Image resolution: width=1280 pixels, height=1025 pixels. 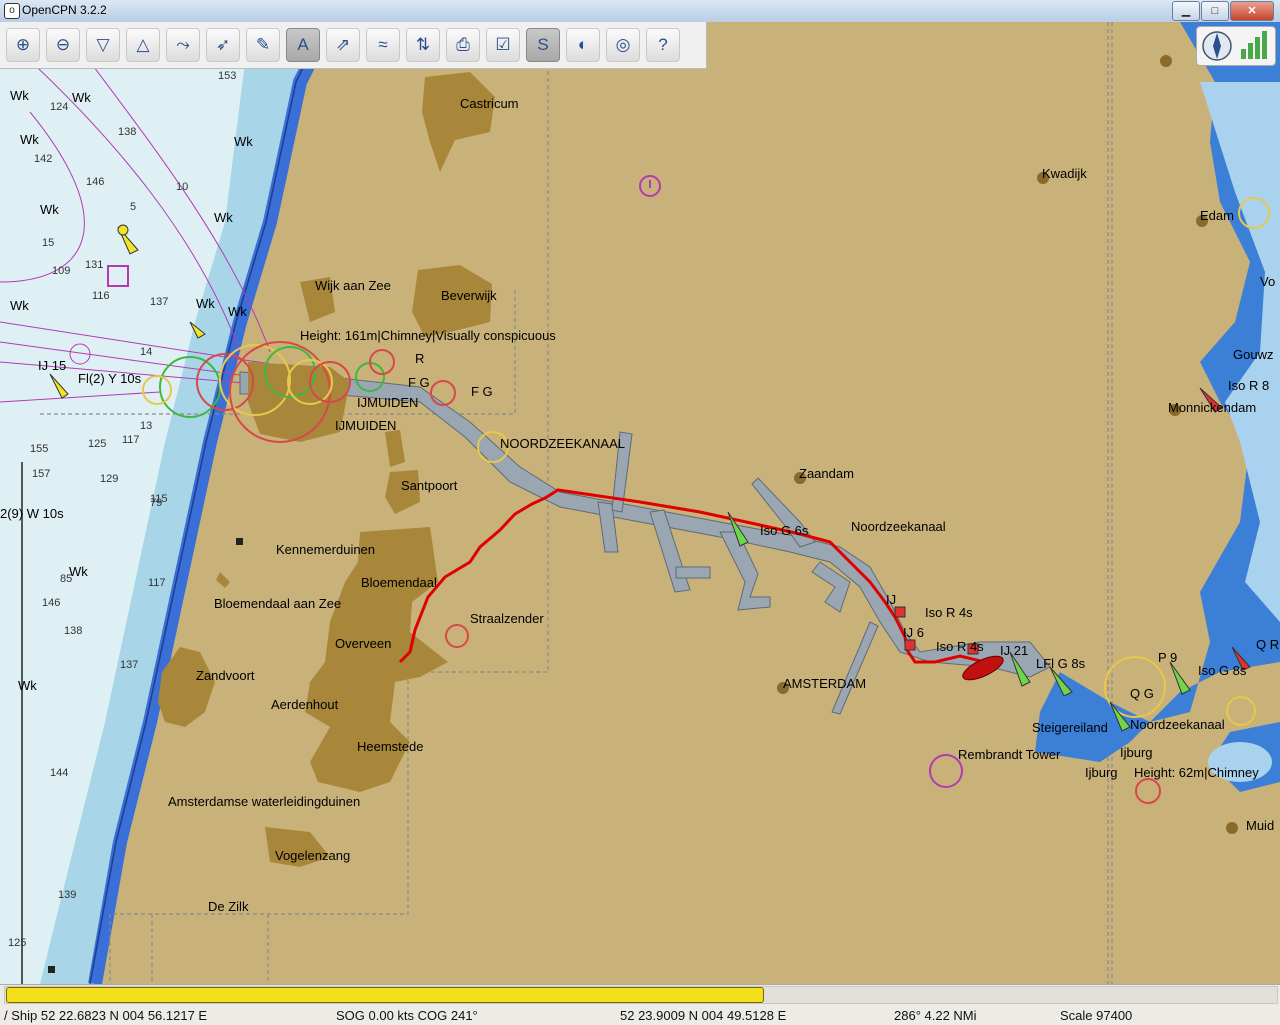 I want to click on bearing-distance: 286° 4.22 NMi, so click(x=935, y=1015).